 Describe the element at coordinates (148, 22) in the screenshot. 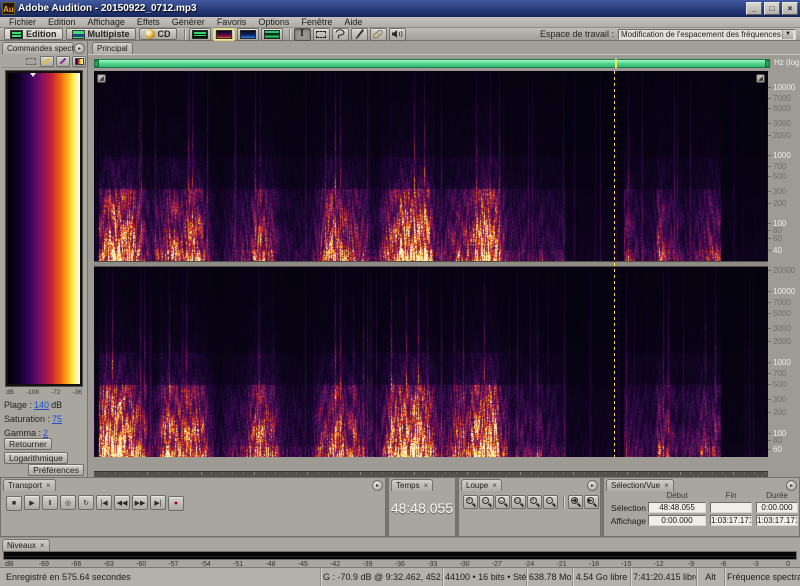

I see `menu-effets: Effets` at that location.